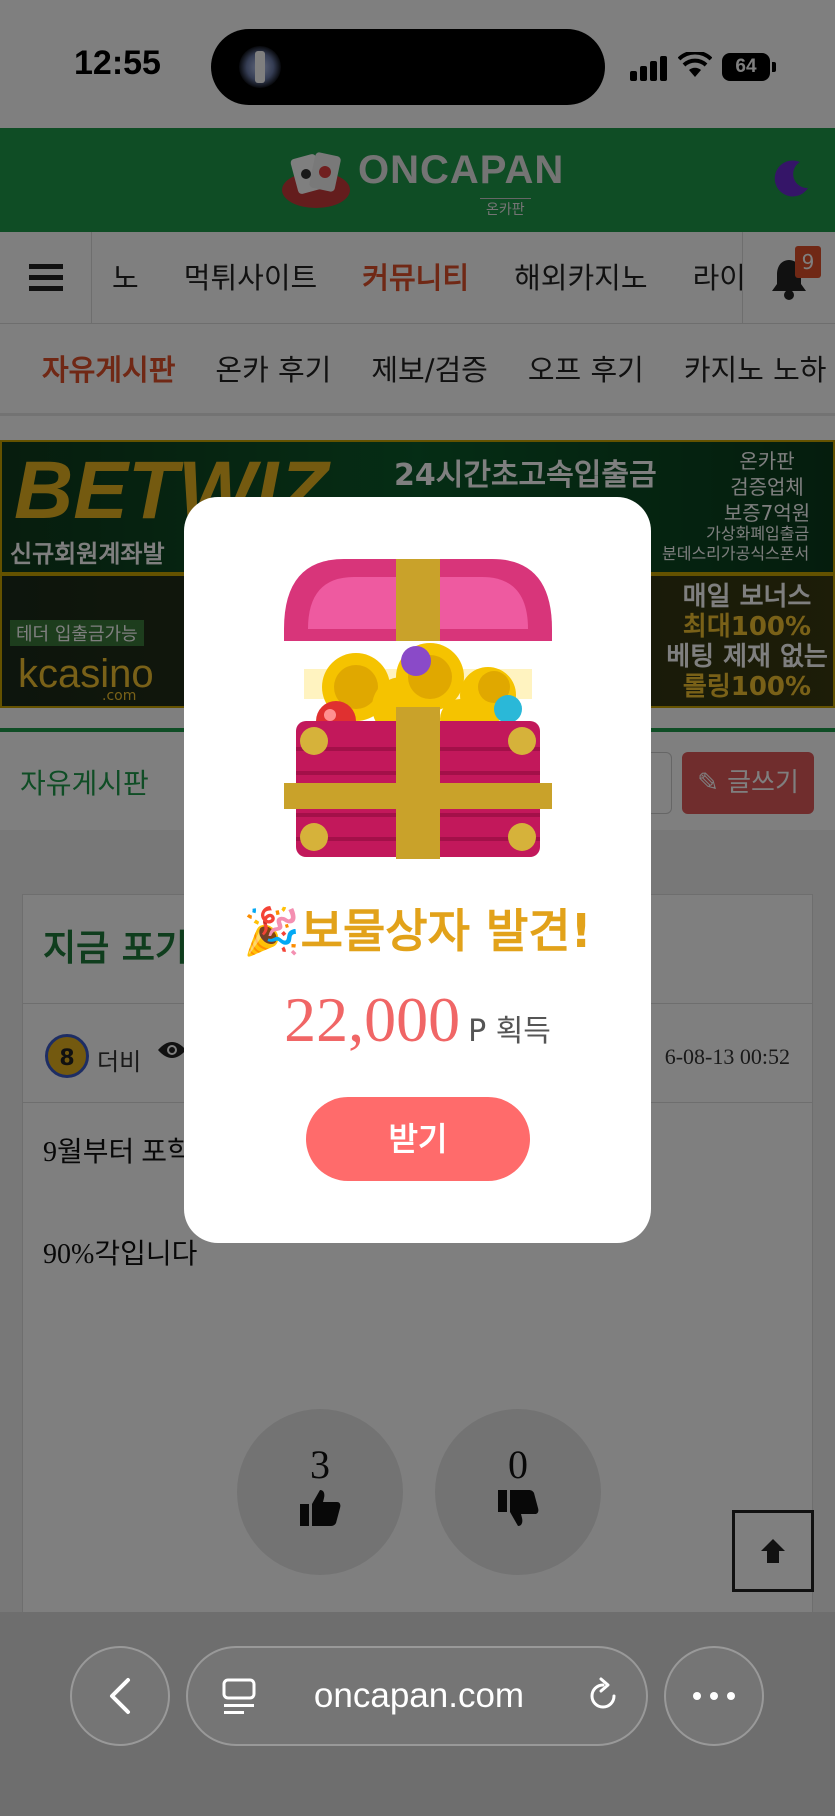 The width and height of the screenshot is (835, 1816). What do you see at coordinates (418, 709) in the screenshot?
I see `treasure-chest-icon` at bounding box center [418, 709].